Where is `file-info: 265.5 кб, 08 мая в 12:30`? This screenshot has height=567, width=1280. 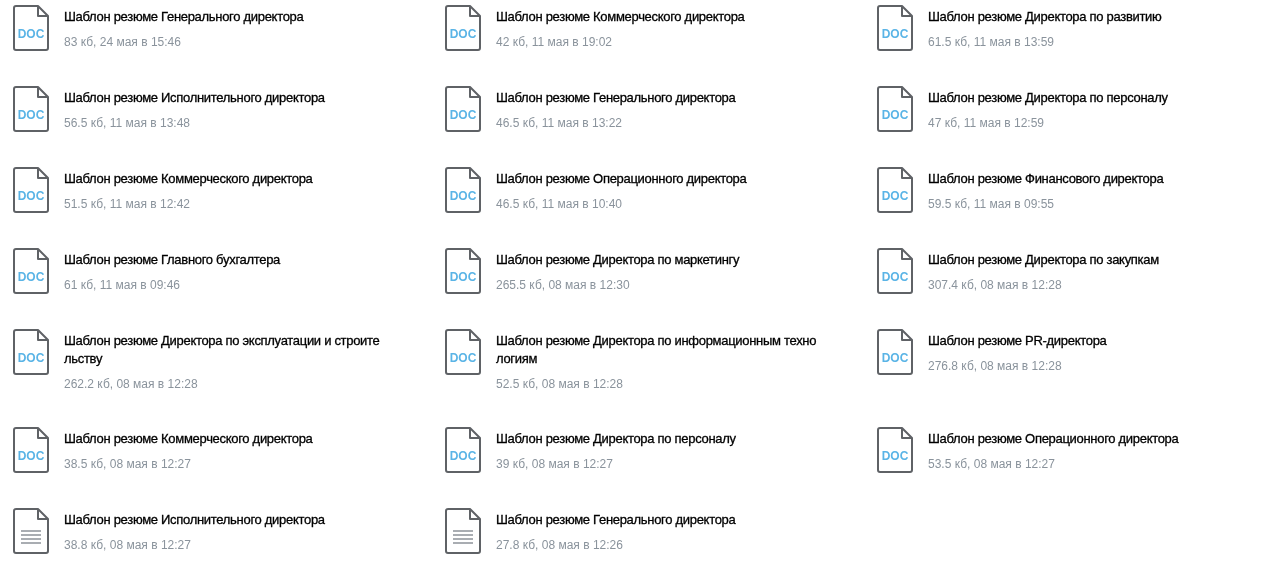
file-info: 265.5 кб, 08 мая в 12:30 is located at coordinates (563, 285).